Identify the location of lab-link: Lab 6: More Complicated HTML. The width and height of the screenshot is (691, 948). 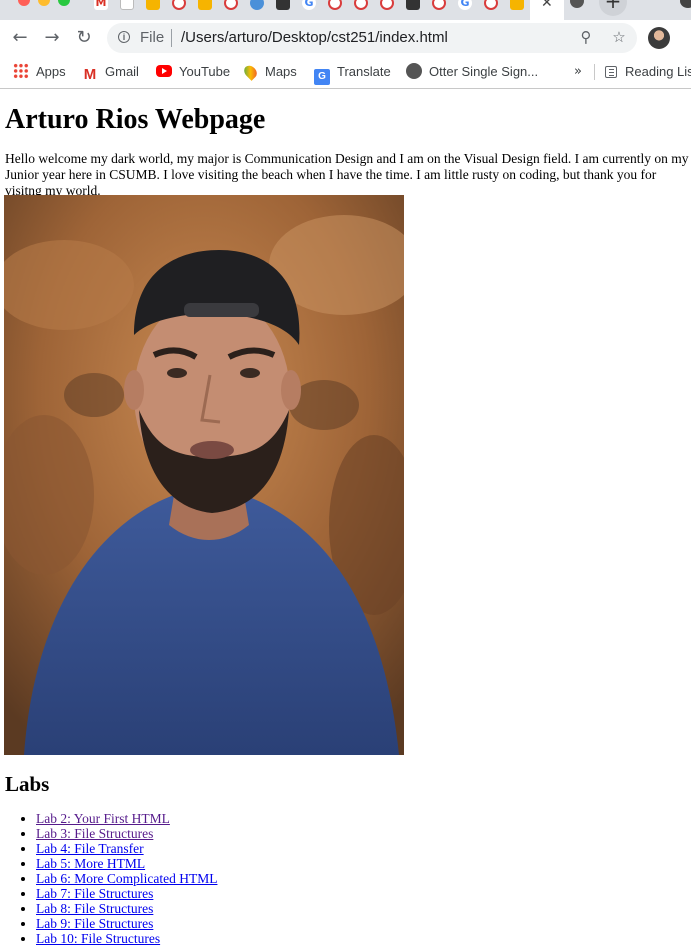
(126, 878).